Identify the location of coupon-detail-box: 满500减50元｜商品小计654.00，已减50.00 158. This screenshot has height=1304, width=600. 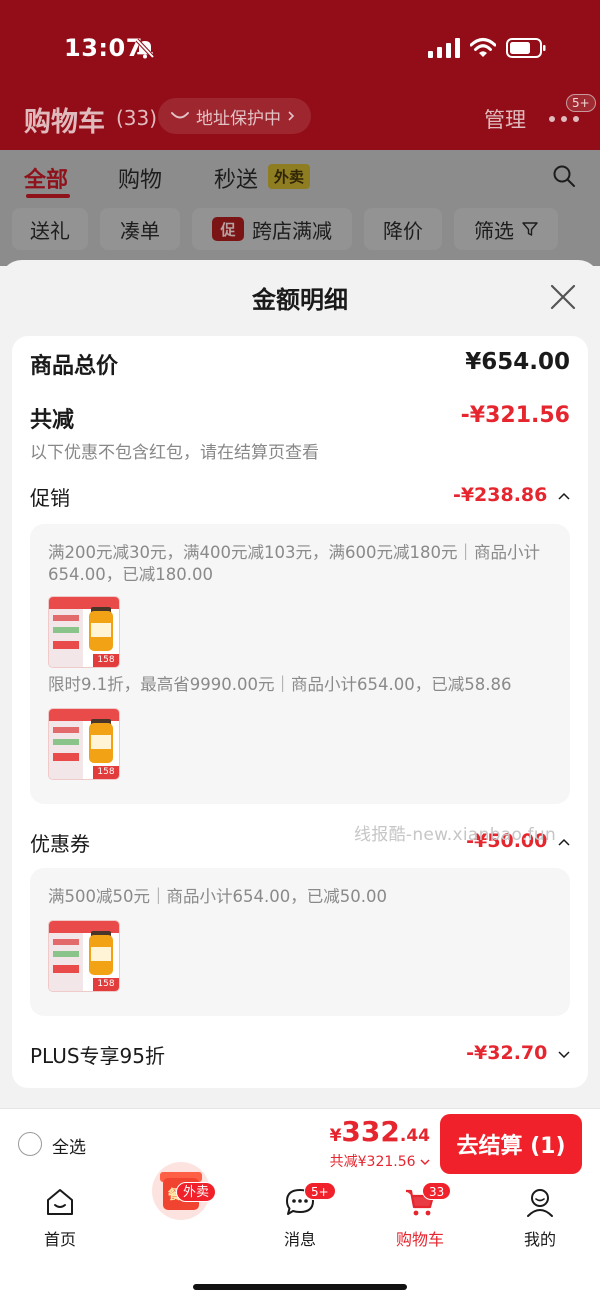
(300, 942).